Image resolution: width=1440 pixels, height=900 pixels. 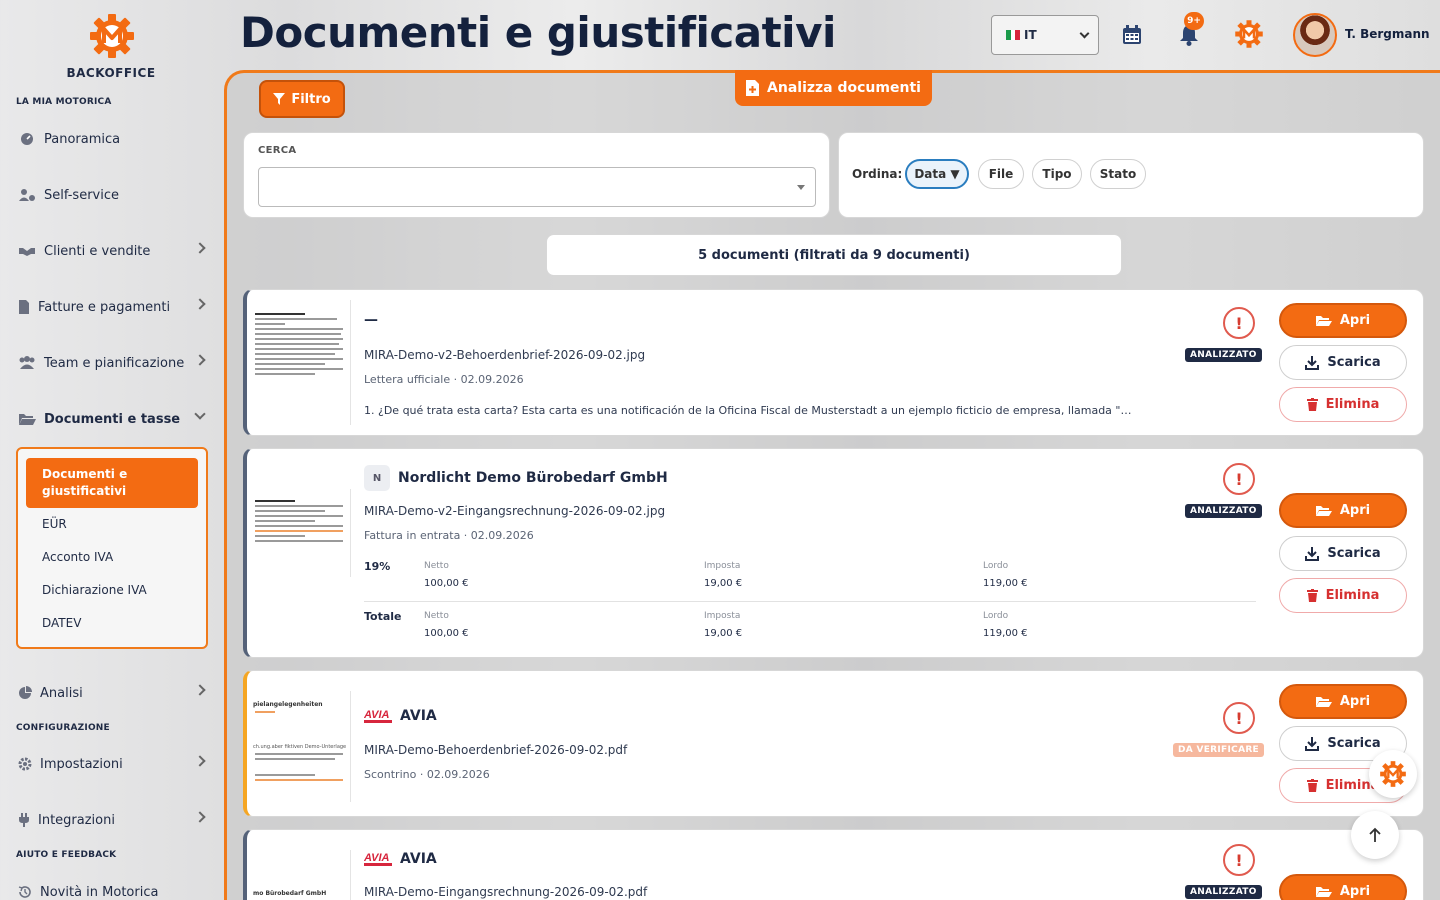 I want to click on language-select: IT, so click(x=1045, y=35).